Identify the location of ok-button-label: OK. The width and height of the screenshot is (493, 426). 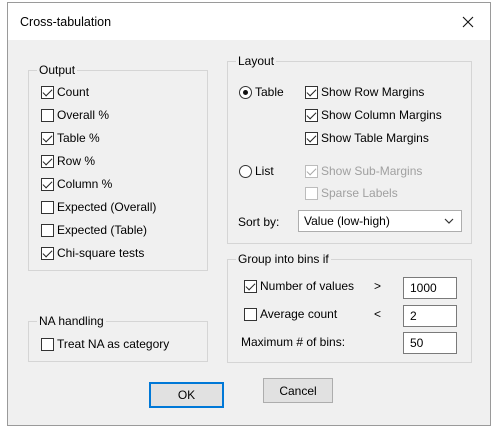
(186, 395).